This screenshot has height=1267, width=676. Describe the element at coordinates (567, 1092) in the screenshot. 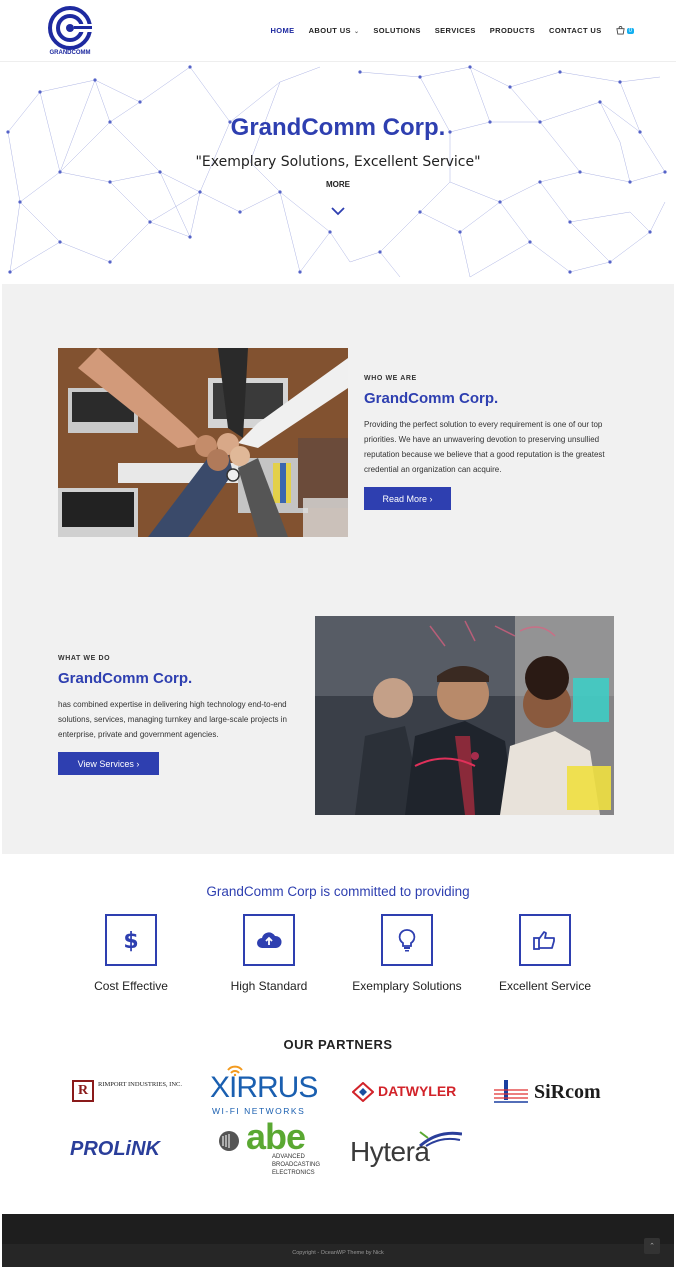

I see `sircom-name: SiRcom` at that location.